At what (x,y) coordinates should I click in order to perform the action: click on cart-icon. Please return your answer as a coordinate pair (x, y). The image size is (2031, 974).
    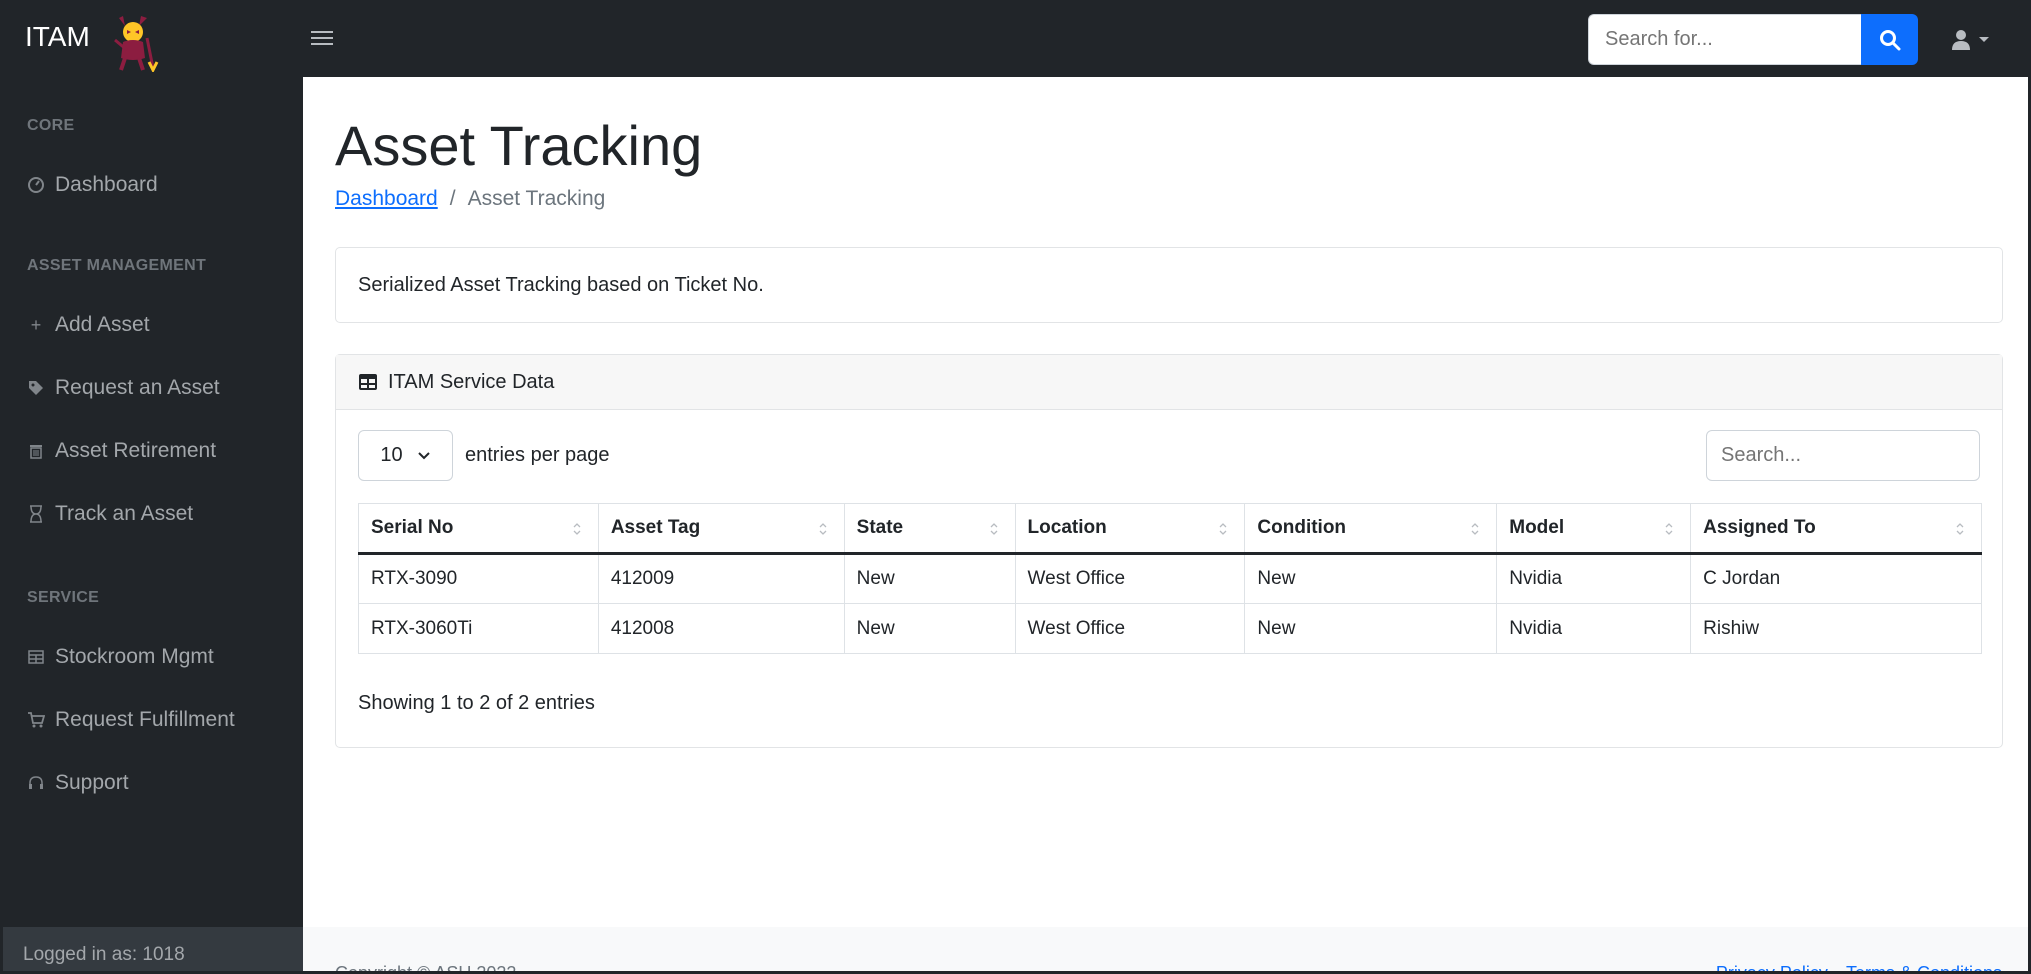
    Looking at the image, I should click on (36, 720).